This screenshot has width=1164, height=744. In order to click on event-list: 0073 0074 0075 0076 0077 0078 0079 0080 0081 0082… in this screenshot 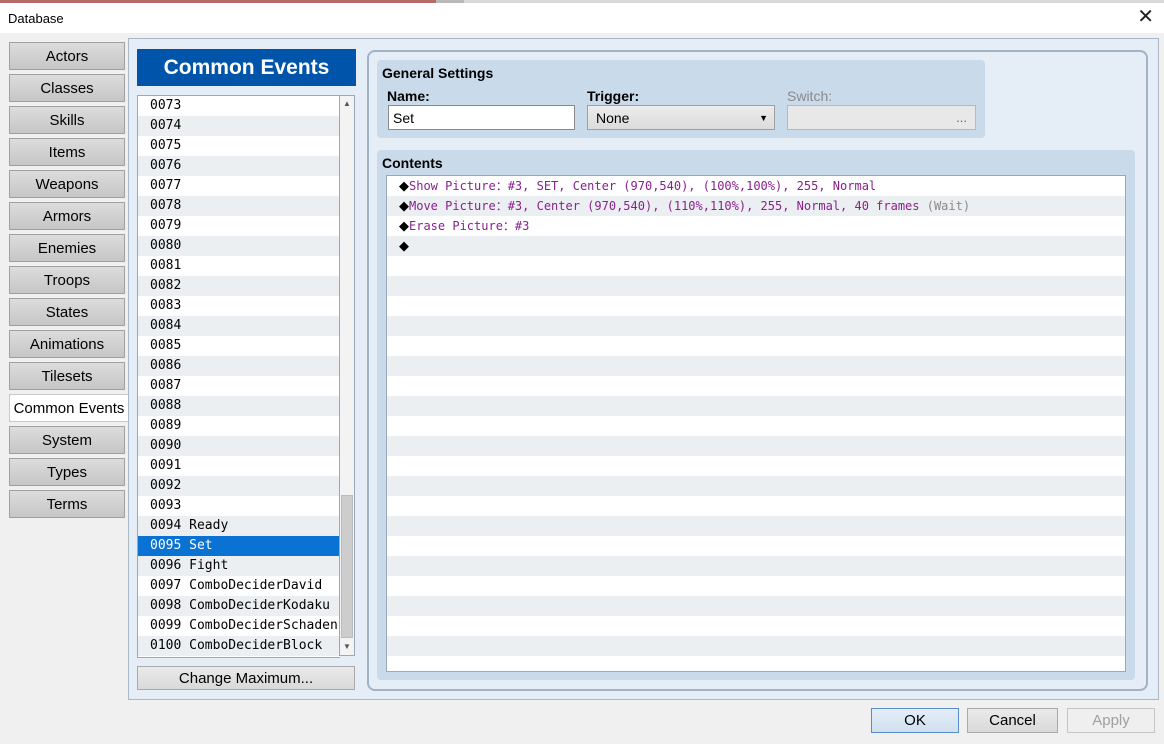, I will do `click(238, 376)`.